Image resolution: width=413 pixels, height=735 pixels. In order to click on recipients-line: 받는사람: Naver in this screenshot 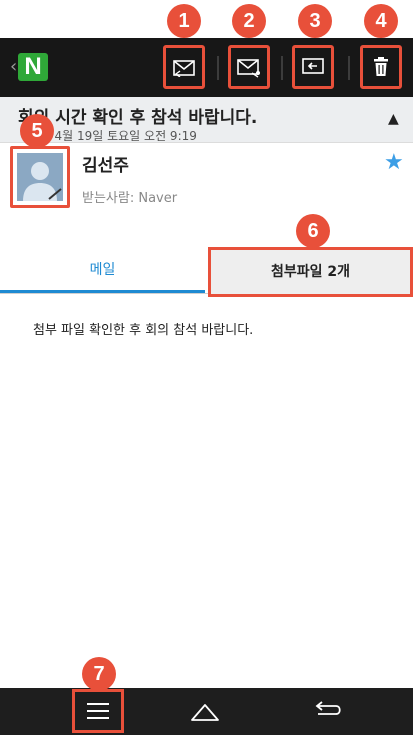, I will do `click(130, 198)`.